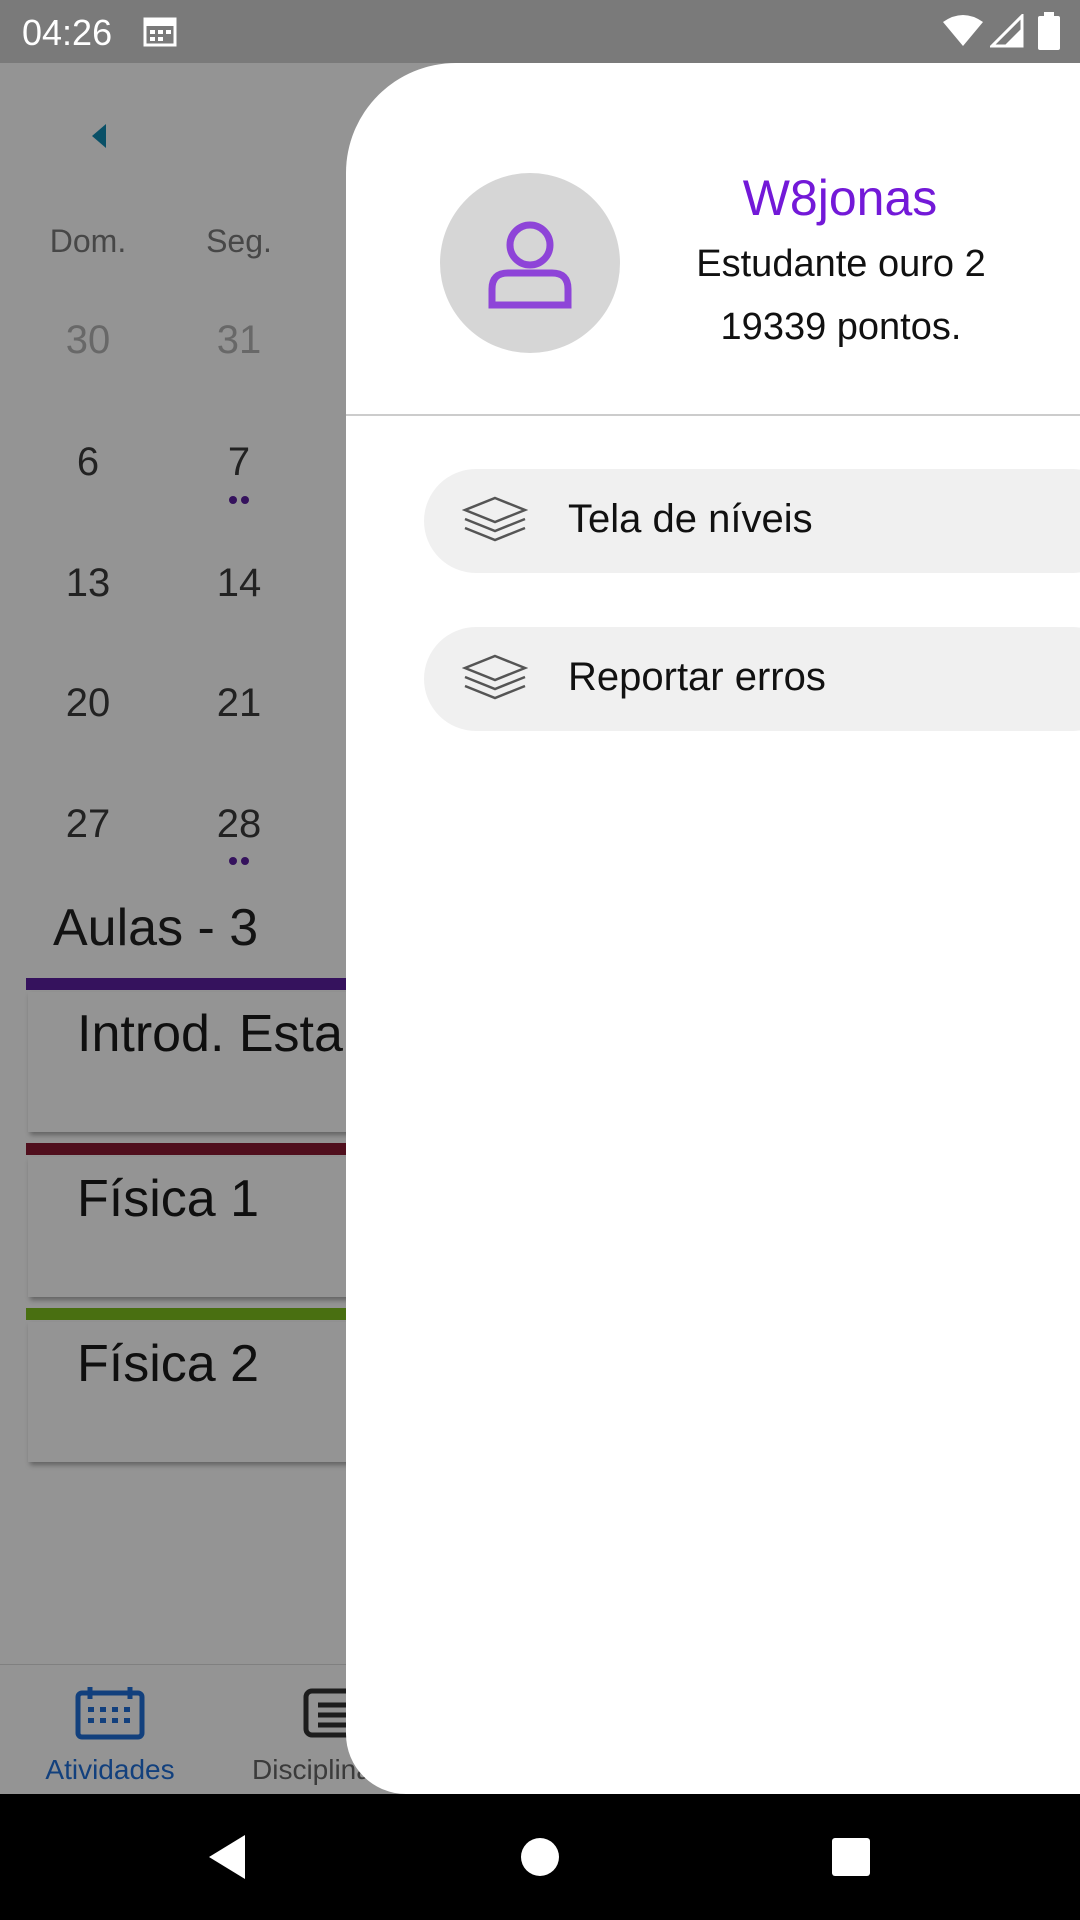  Describe the element at coordinates (851, 1857) in the screenshot. I see `recents-icon` at that location.